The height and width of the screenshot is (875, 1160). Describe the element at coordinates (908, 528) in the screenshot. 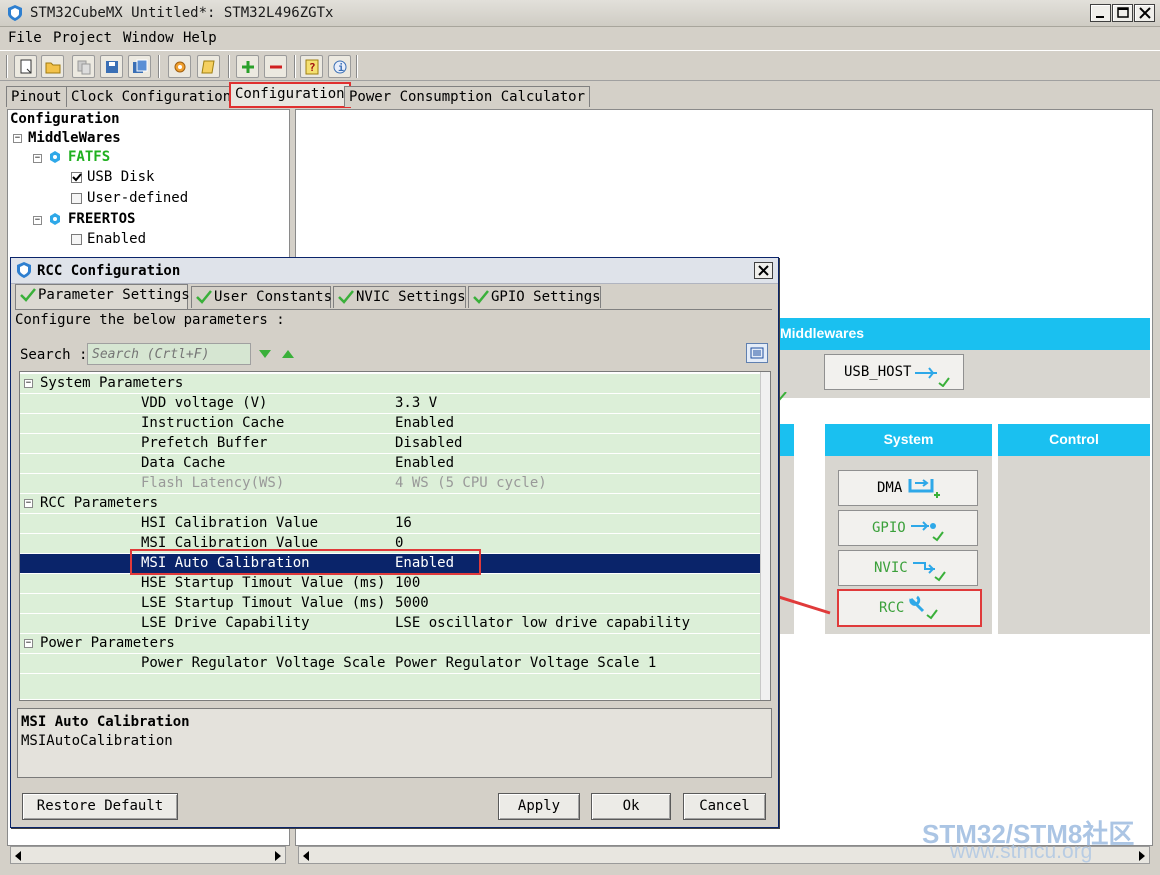

I see `gpio-button: GPIO` at that location.